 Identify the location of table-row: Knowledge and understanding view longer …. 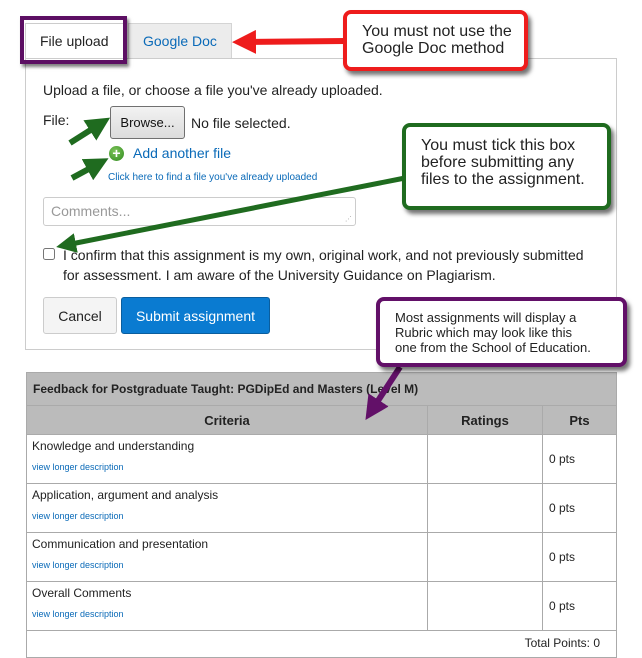
(321, 459).